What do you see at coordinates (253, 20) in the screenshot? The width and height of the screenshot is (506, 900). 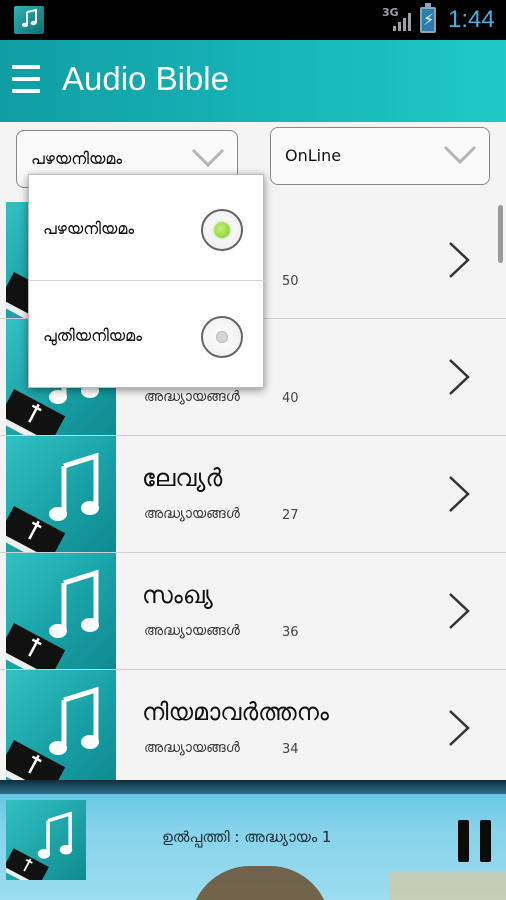 I see `status-bar: 3G ⚡ 1:44` at bounding box center [253, 20].